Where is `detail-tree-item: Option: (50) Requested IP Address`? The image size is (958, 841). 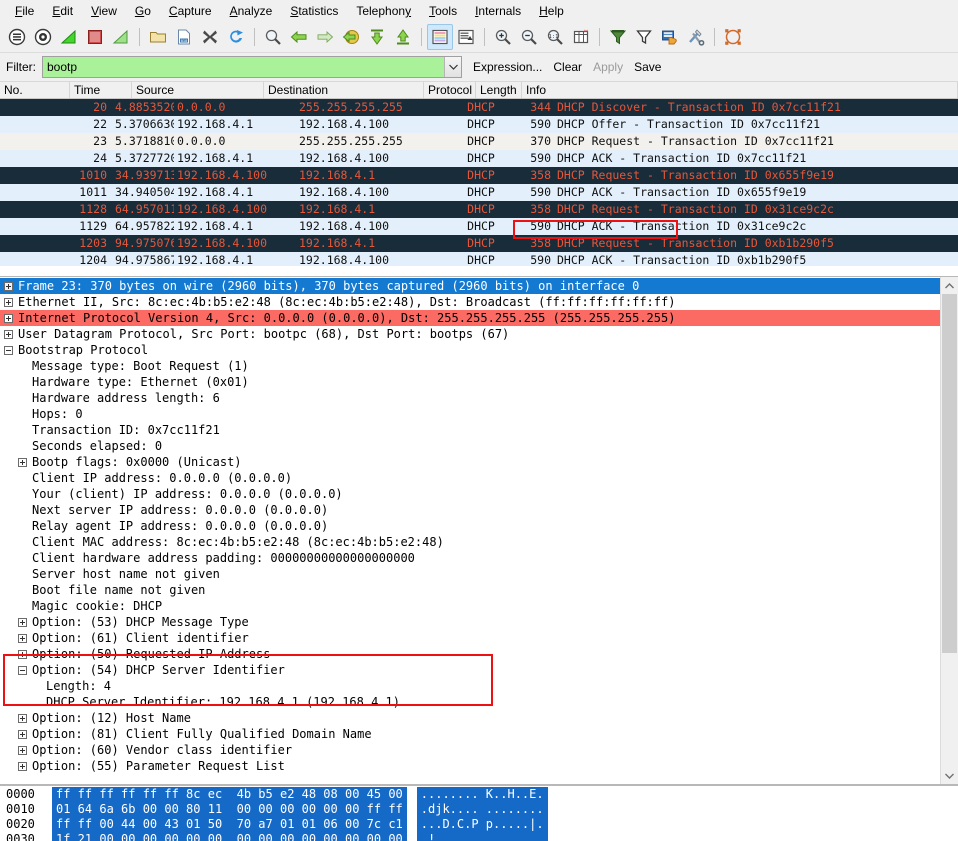
detail-tree-item: Option: (50) Requested IP Address is located at coordinates (470, 654).